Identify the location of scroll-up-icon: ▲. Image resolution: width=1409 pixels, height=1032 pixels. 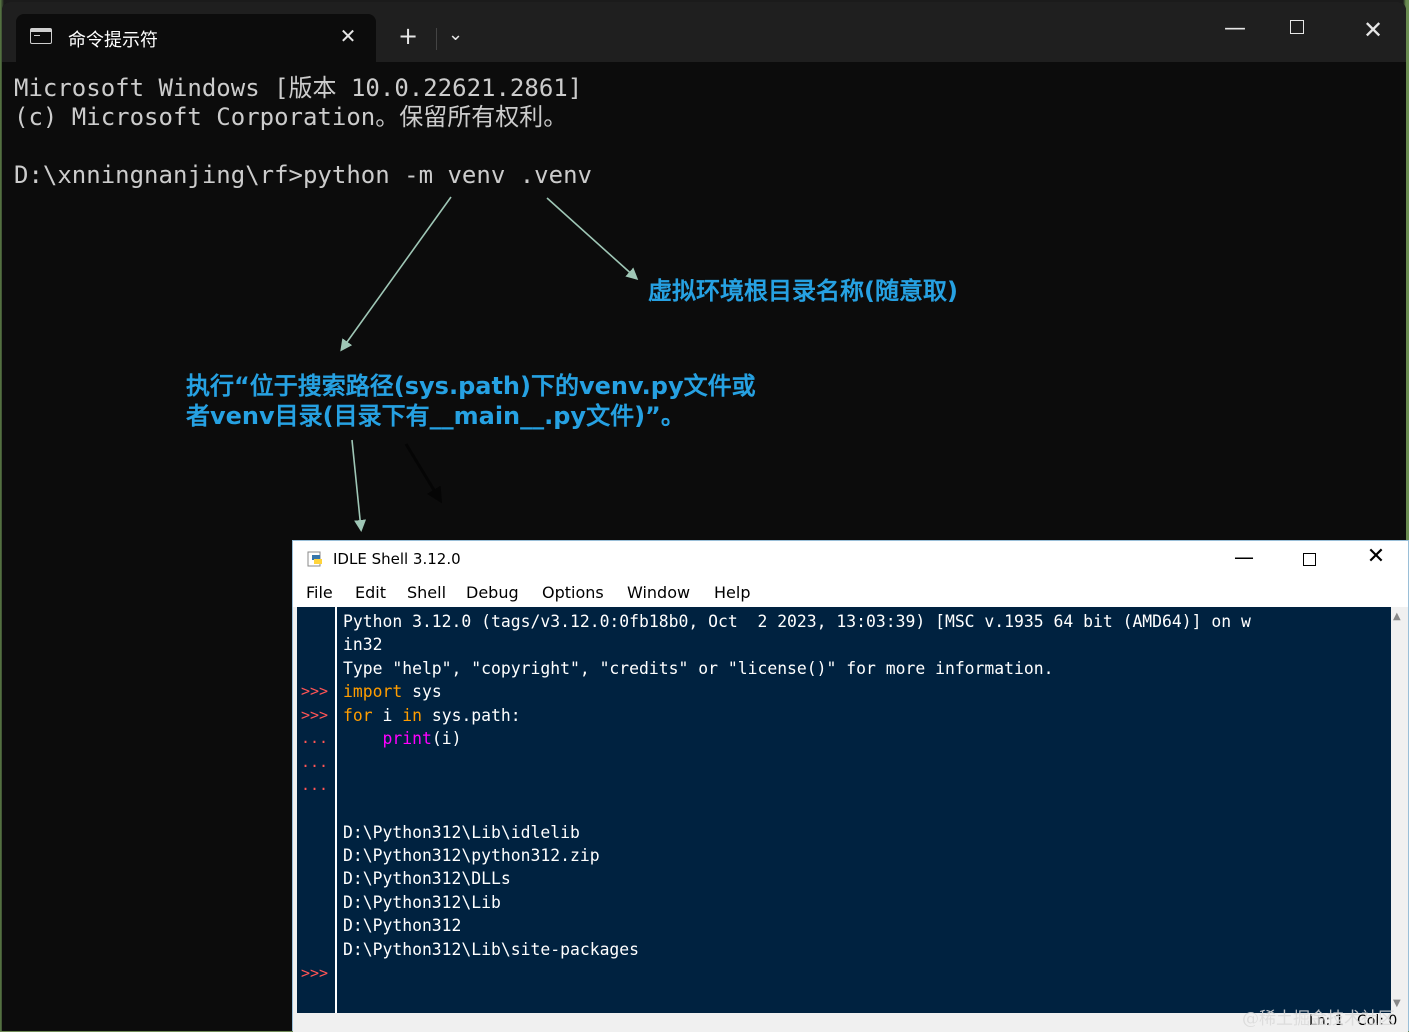
(1397, 616).